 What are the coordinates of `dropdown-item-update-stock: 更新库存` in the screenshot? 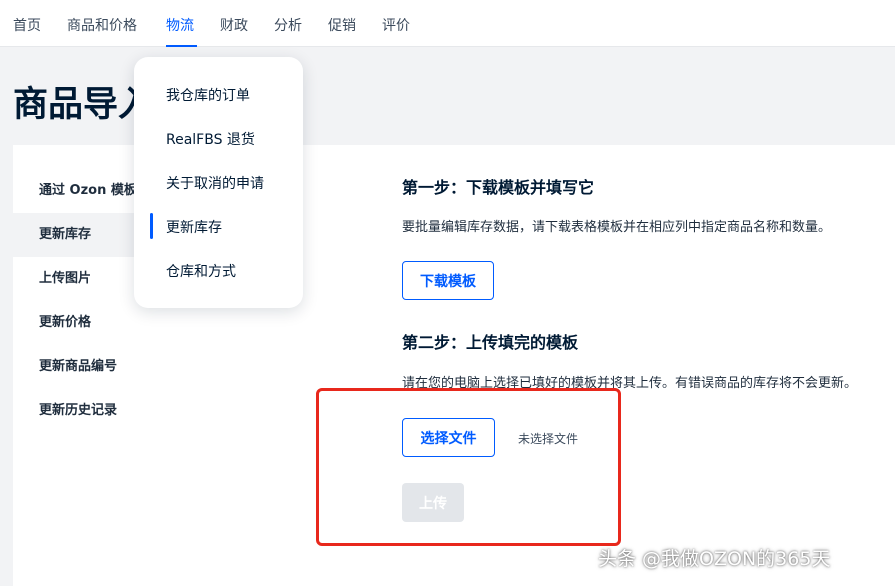 It's located at (194, 227).